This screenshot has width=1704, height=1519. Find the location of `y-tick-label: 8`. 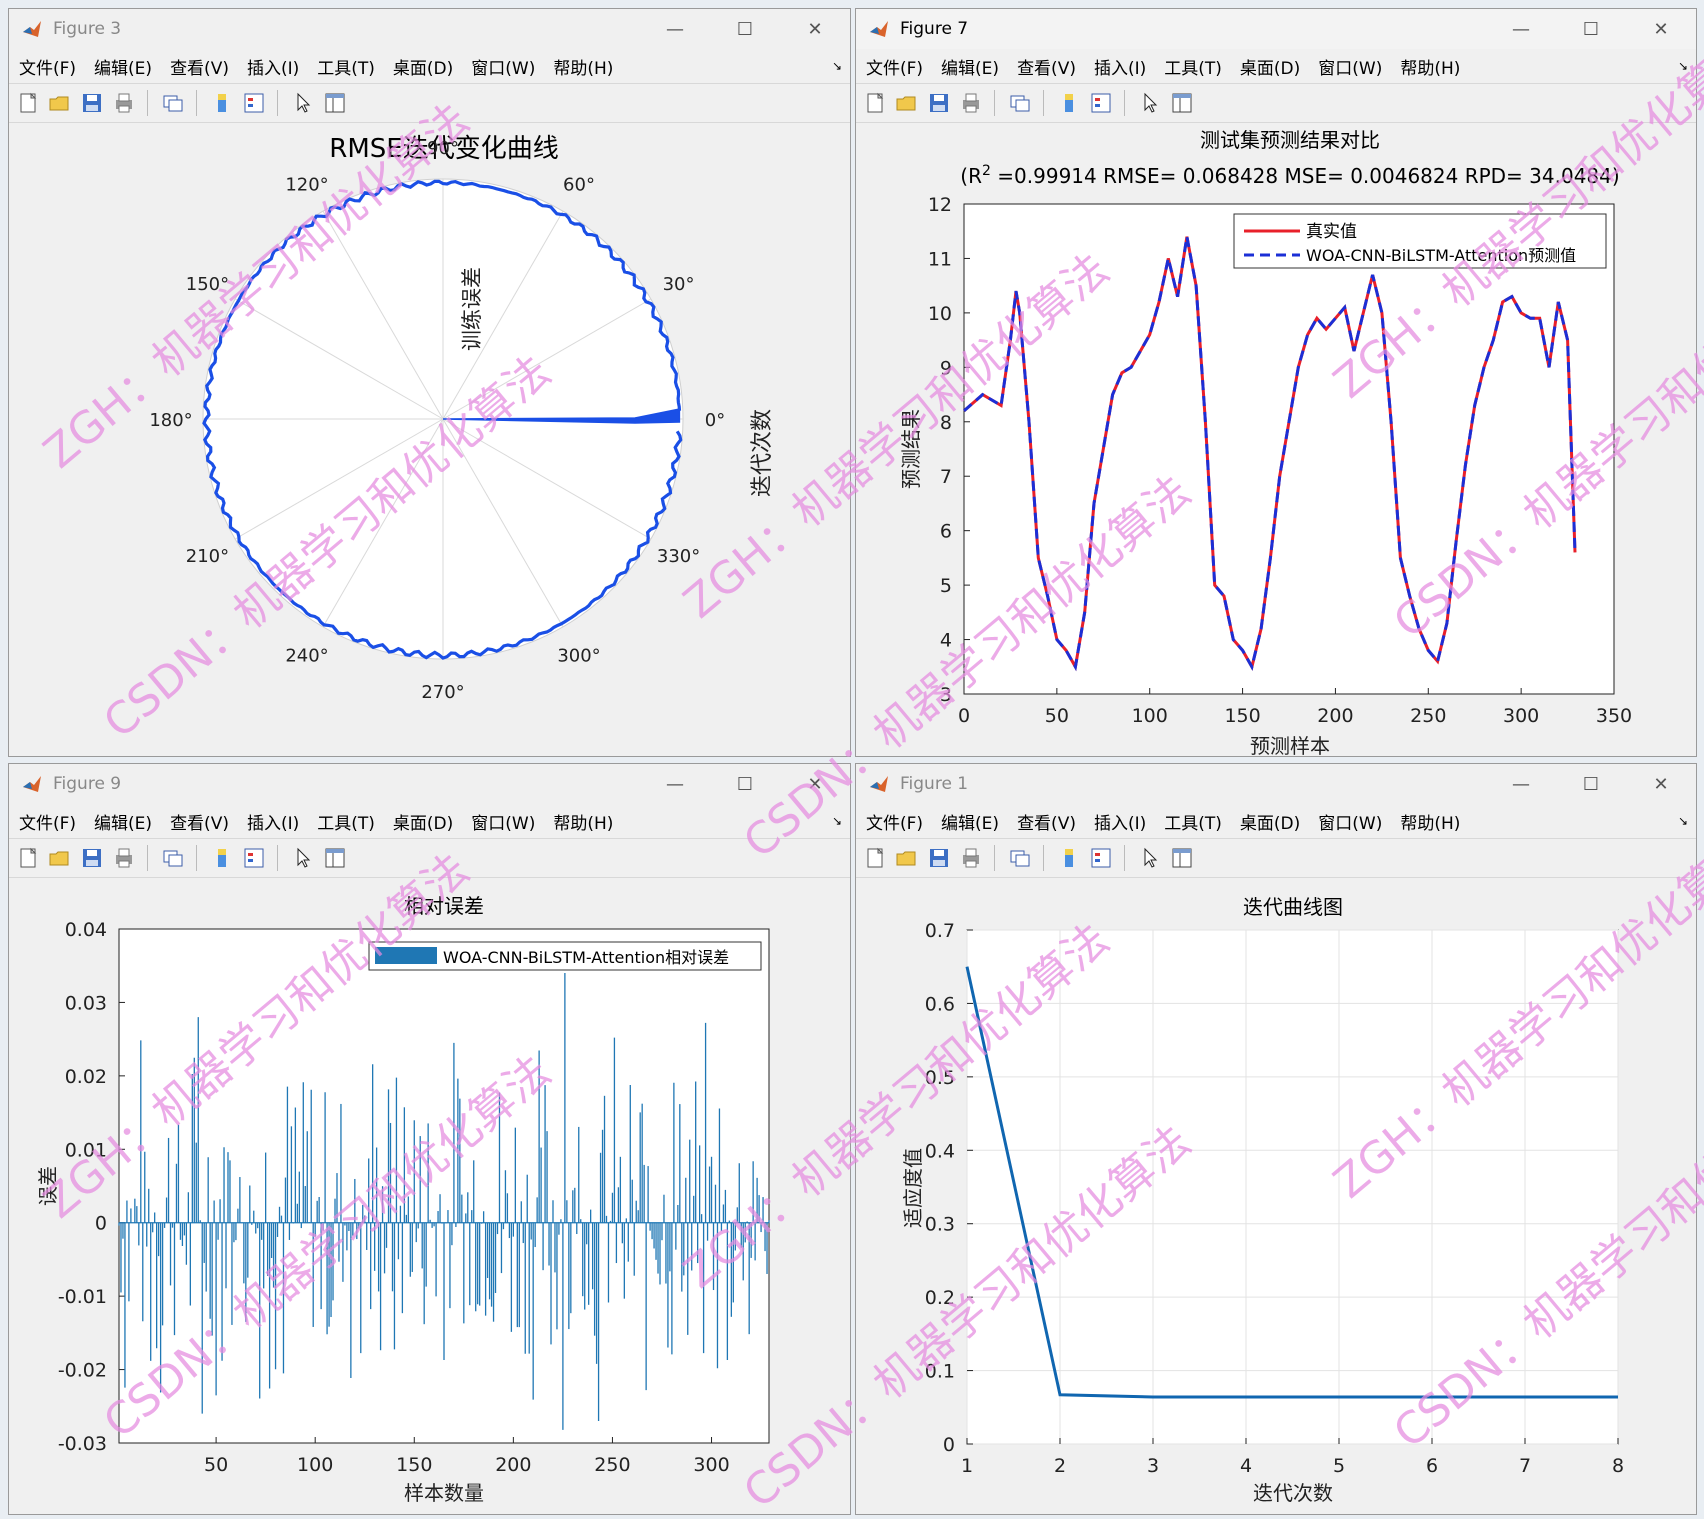

y-tick-label: 8 is located at coordinates (946, 423).